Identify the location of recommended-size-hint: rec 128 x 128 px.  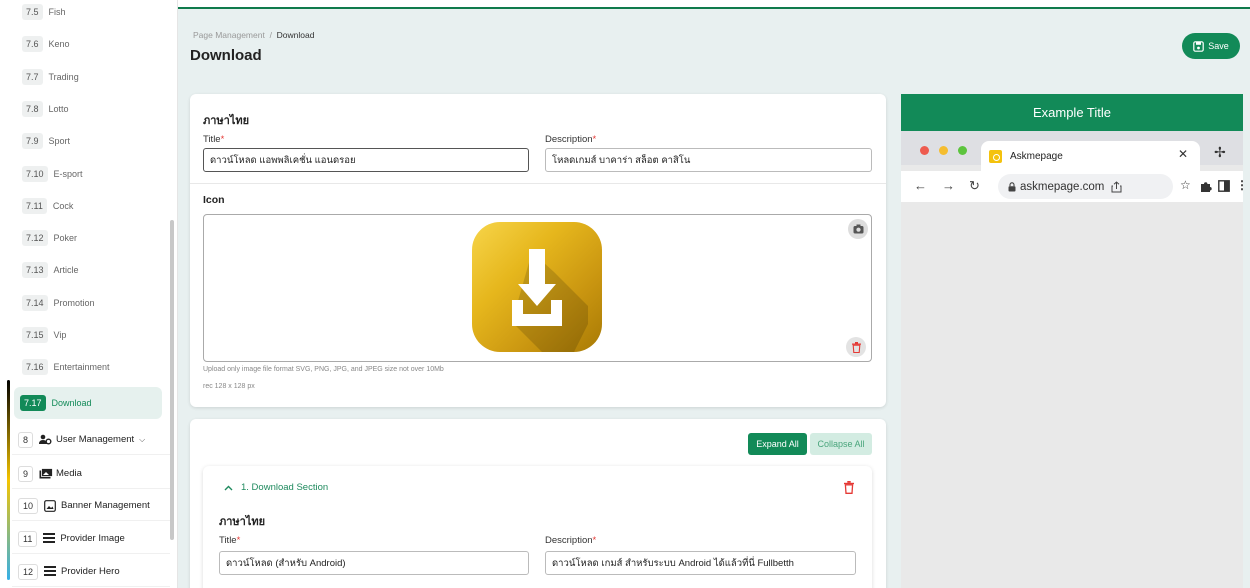
(229, 386).